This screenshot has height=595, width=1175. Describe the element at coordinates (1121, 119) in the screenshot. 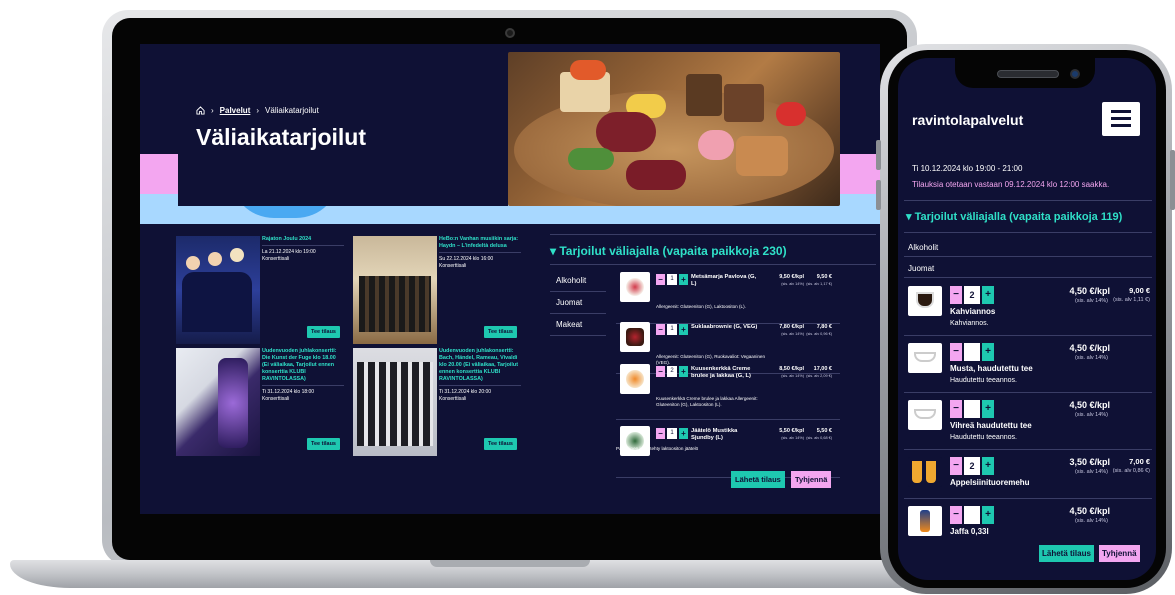

I see `hamburger-menu-icon` at that location.